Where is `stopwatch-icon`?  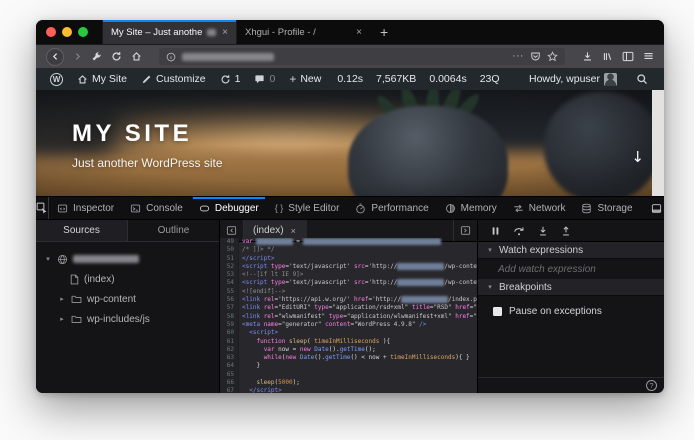 stopwatch-icon is located at coordinates (361, 208).